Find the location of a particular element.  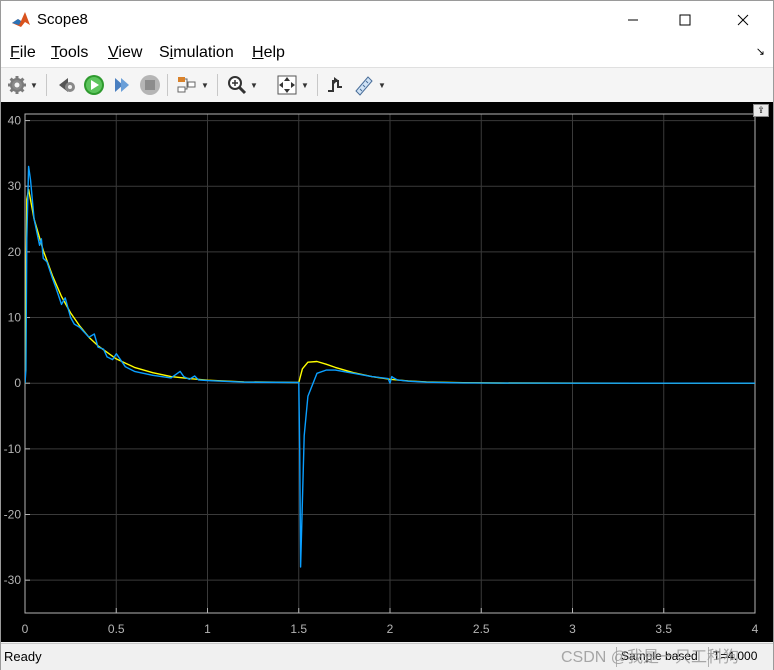

close-button is located at coordinates (743, 20).